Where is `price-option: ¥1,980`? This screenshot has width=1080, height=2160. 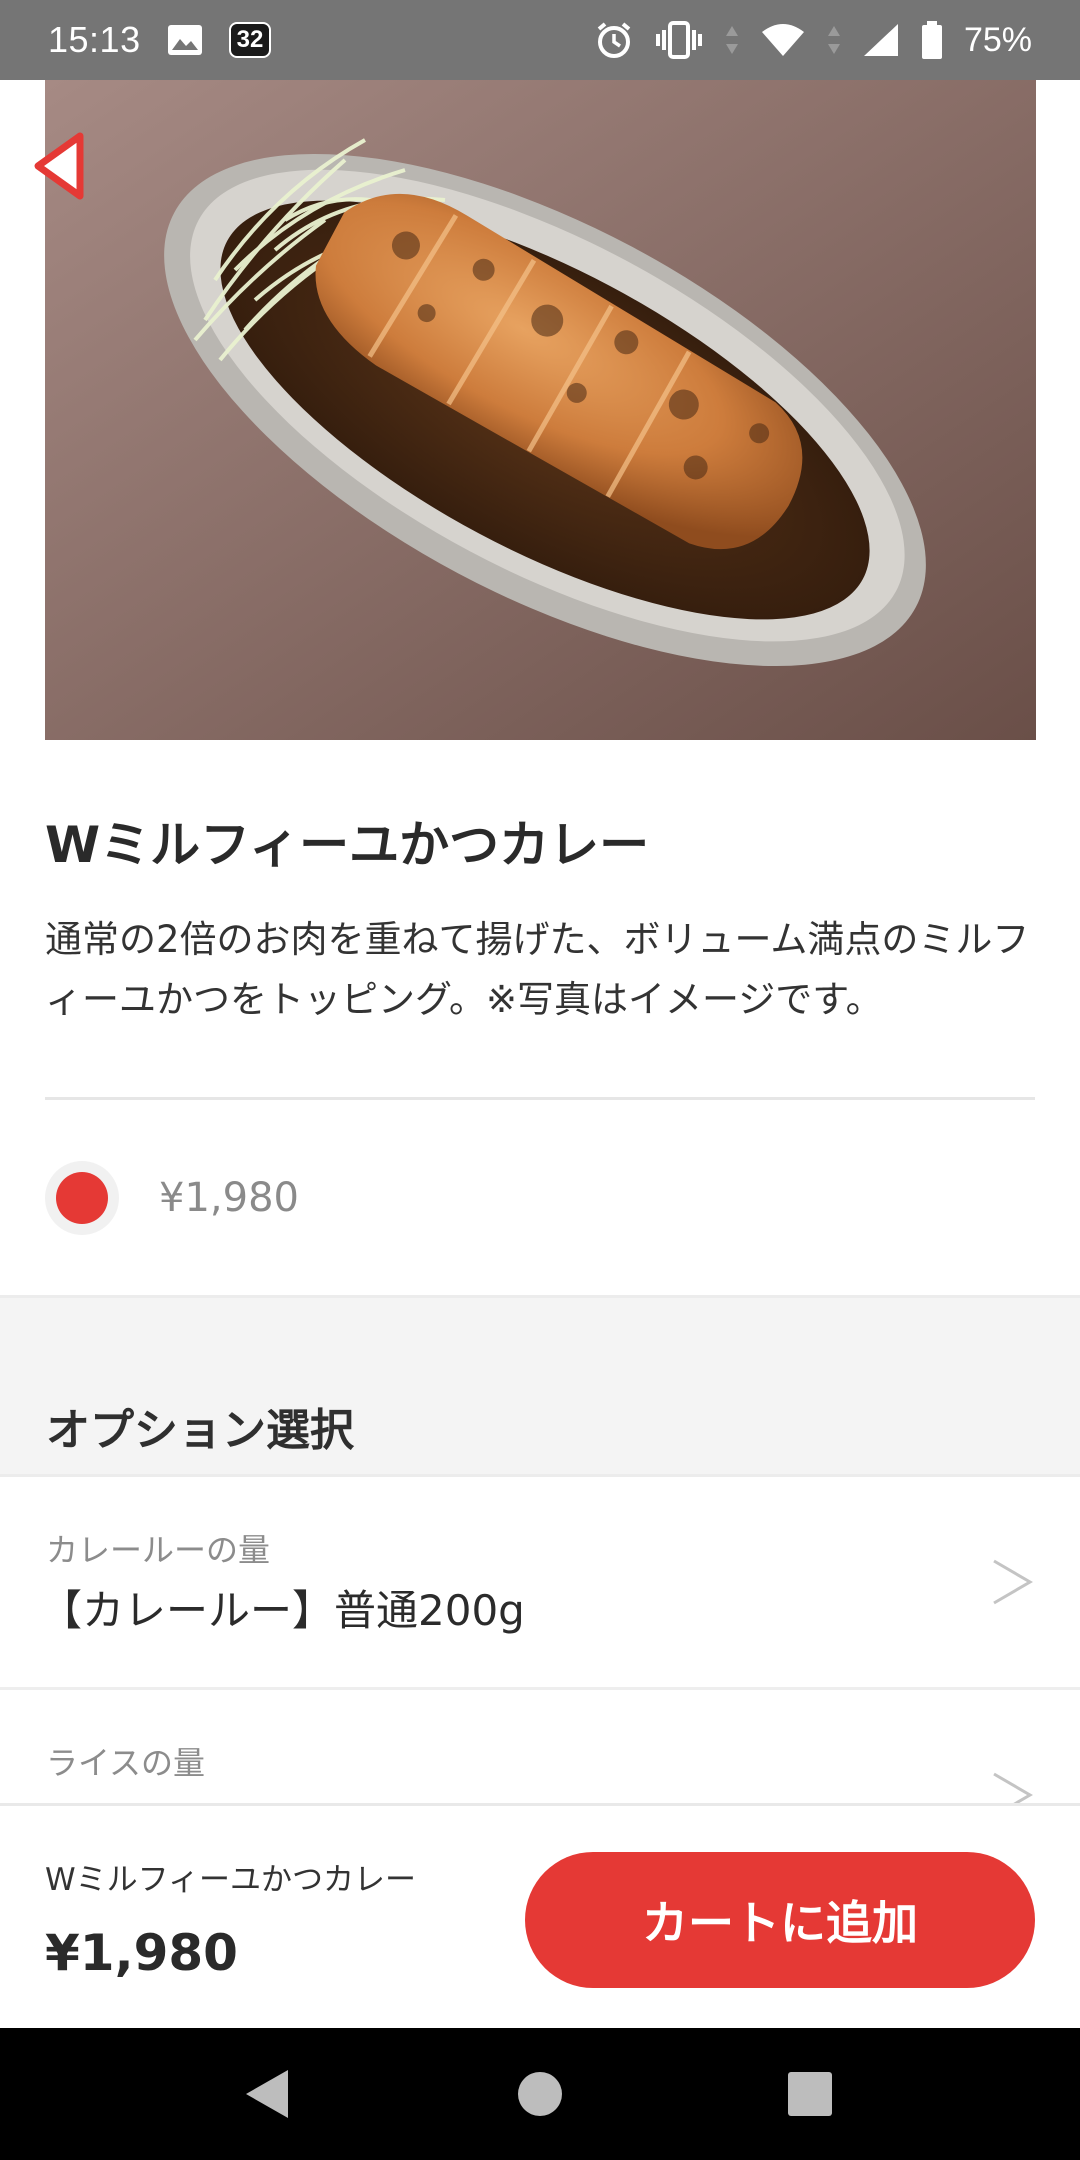
price-option: ¥1,980 is located at coordinates (172, 1198).